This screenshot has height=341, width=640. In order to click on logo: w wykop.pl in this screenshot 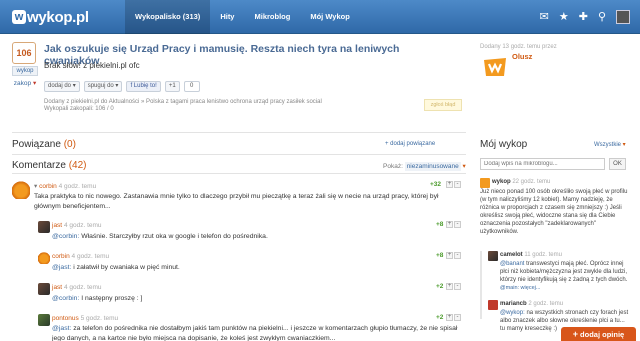, I will do `click(50, 17)`.